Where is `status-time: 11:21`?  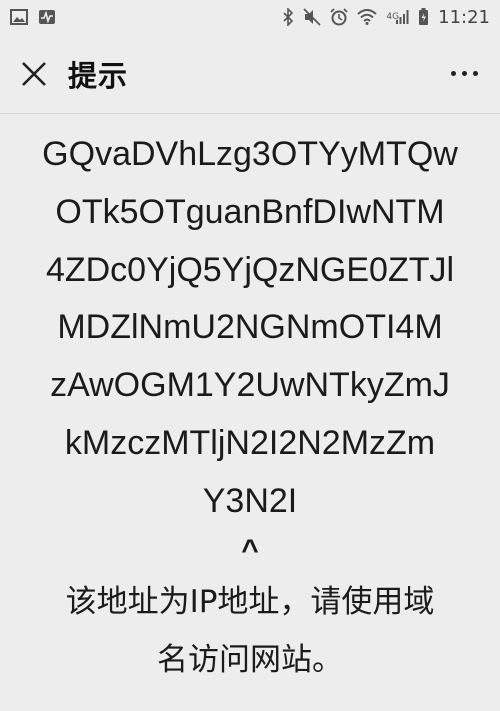
status-time: 11:21 is located at coordinates (464, 17).